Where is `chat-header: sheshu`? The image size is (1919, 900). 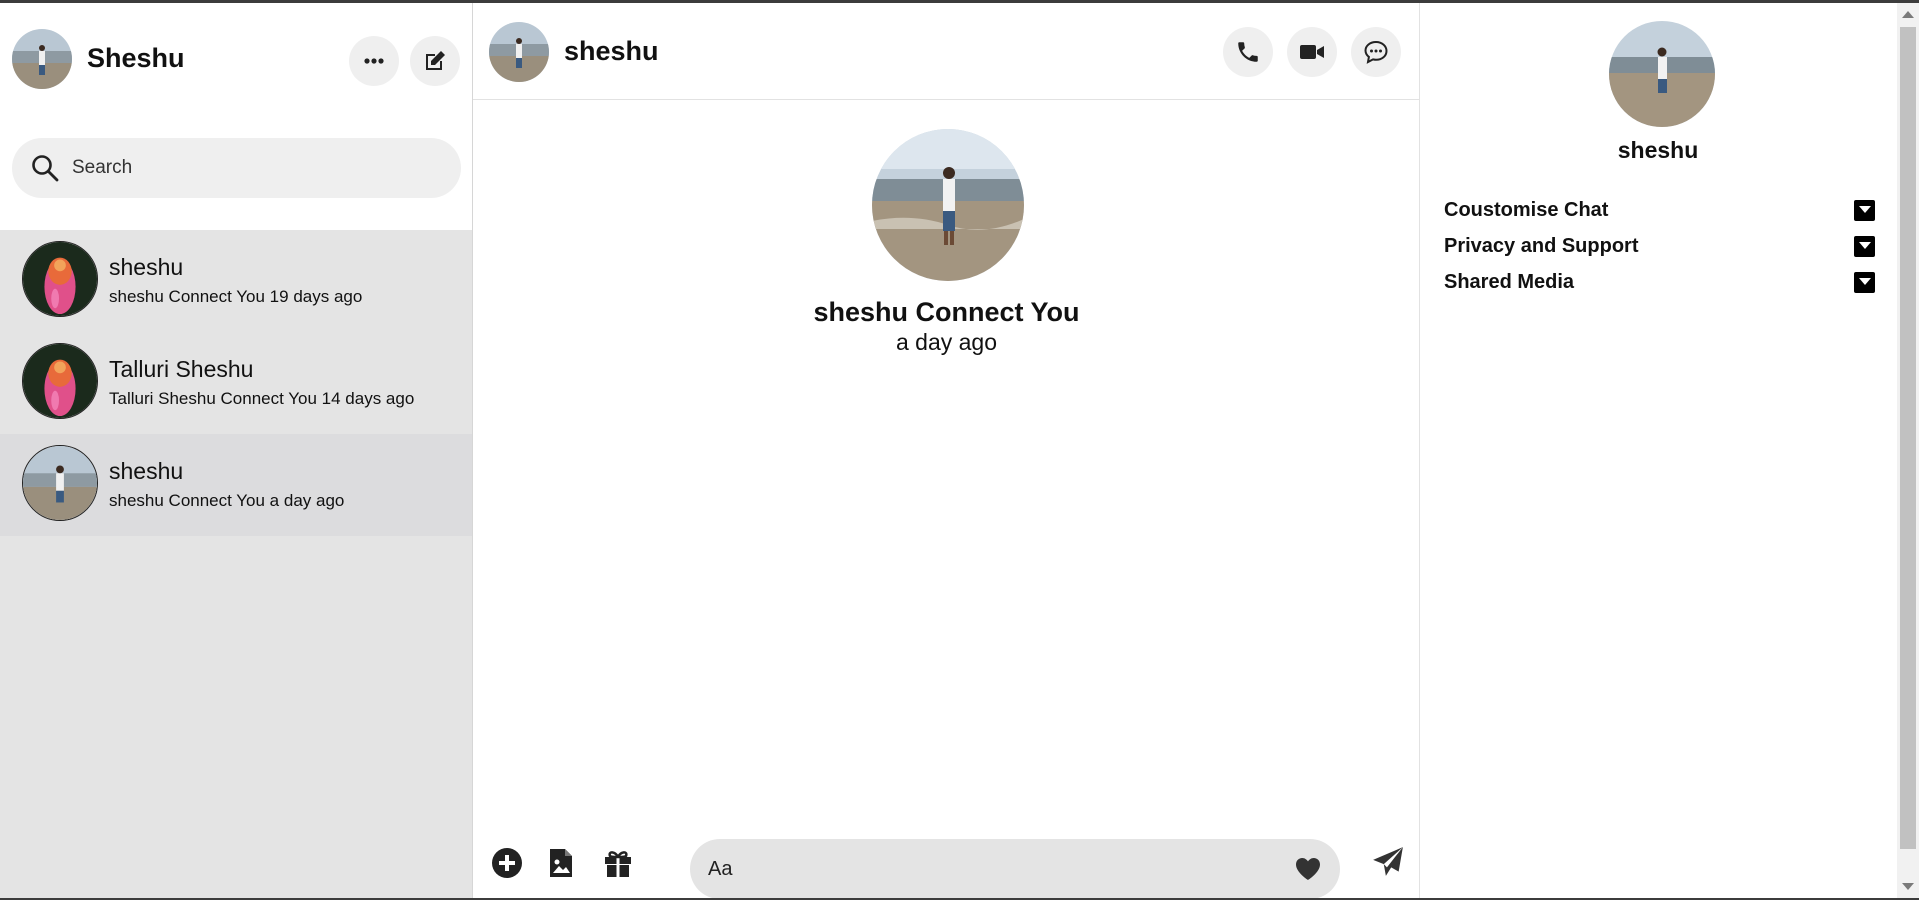 chat-header: sheshu is located at coordinates (946, 51).